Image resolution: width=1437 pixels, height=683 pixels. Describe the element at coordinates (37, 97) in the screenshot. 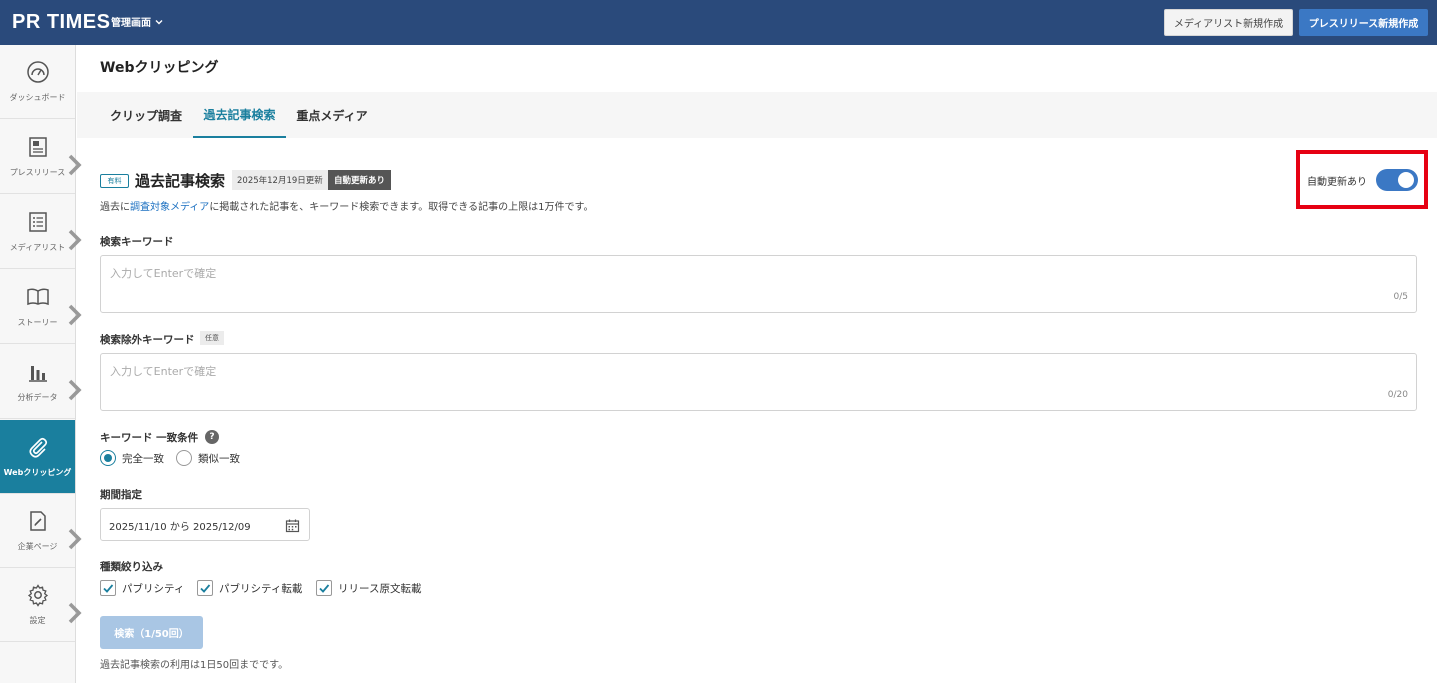

I see `sidebar-item-label: ダッシュボード` at that location.